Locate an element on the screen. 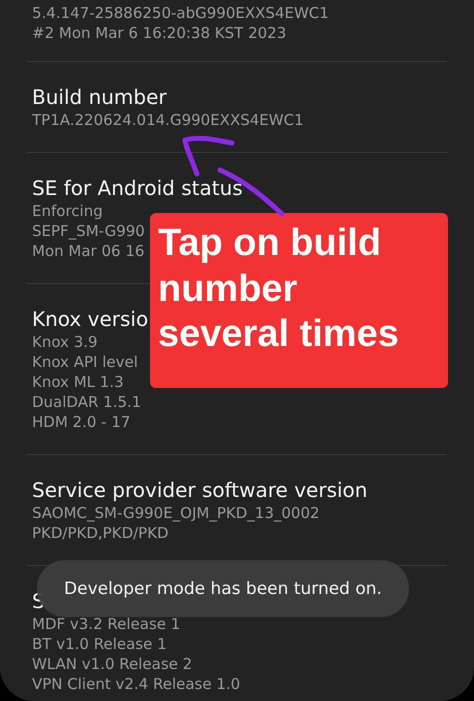 This screenshot has height=701, width=474. setting-title: Service provider software version is located at coordinates (200, 490).